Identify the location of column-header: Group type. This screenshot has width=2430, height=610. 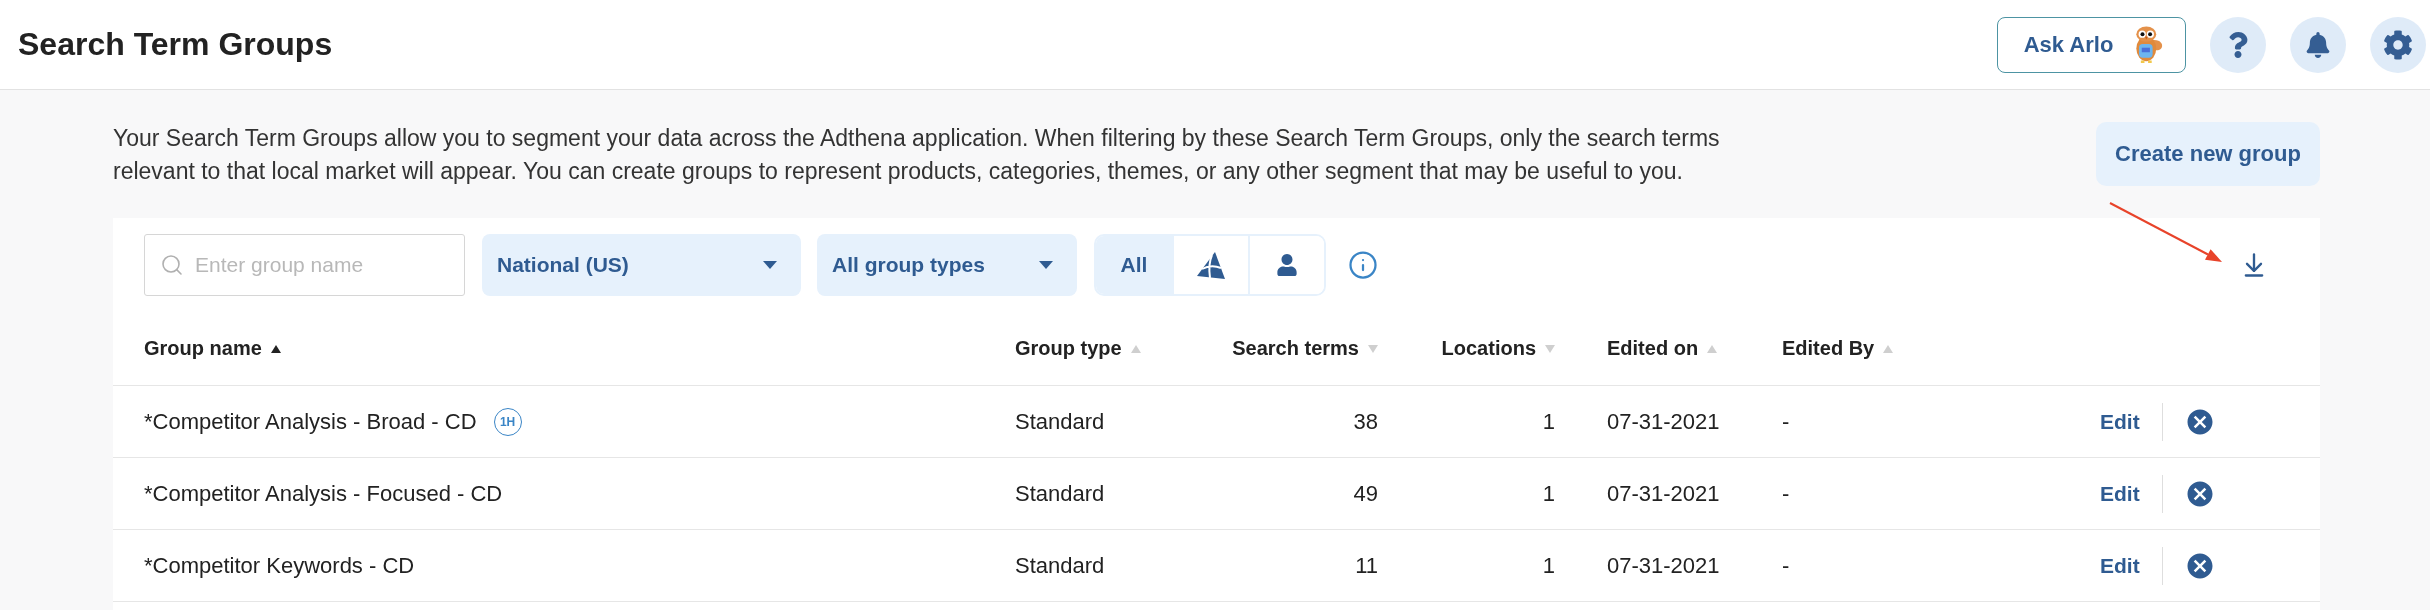
(1078, 348).